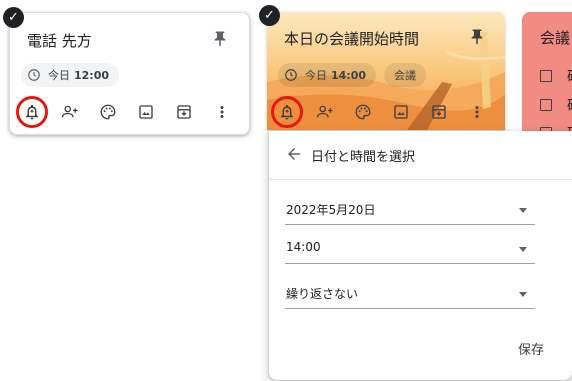 The image size is (572, 381). What do you see at coordinates (59, 41) in the screenshot?
I see `note-title: 電話 先方` at bounding box center [59, 41].